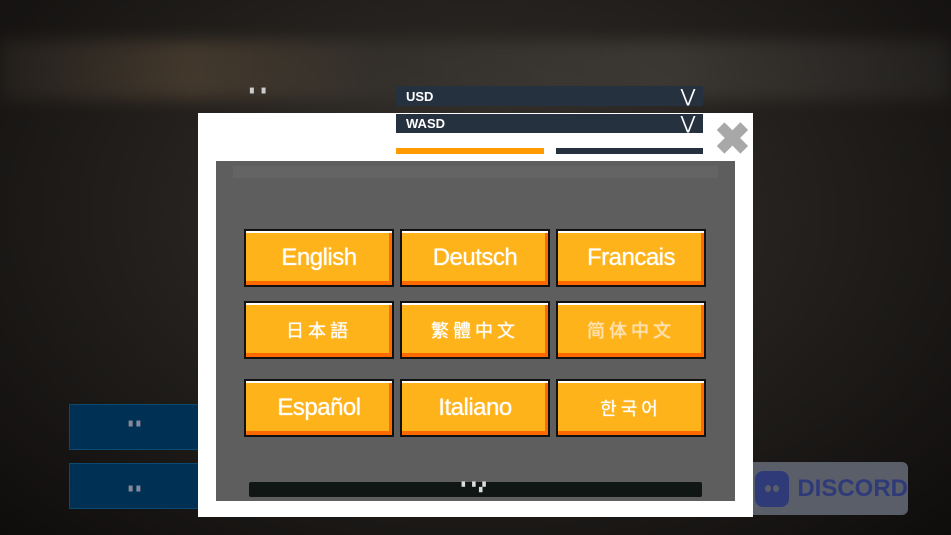  Describe the element at coordinates (772, 488) in the screenshot. I see `discord-icon` at that location.